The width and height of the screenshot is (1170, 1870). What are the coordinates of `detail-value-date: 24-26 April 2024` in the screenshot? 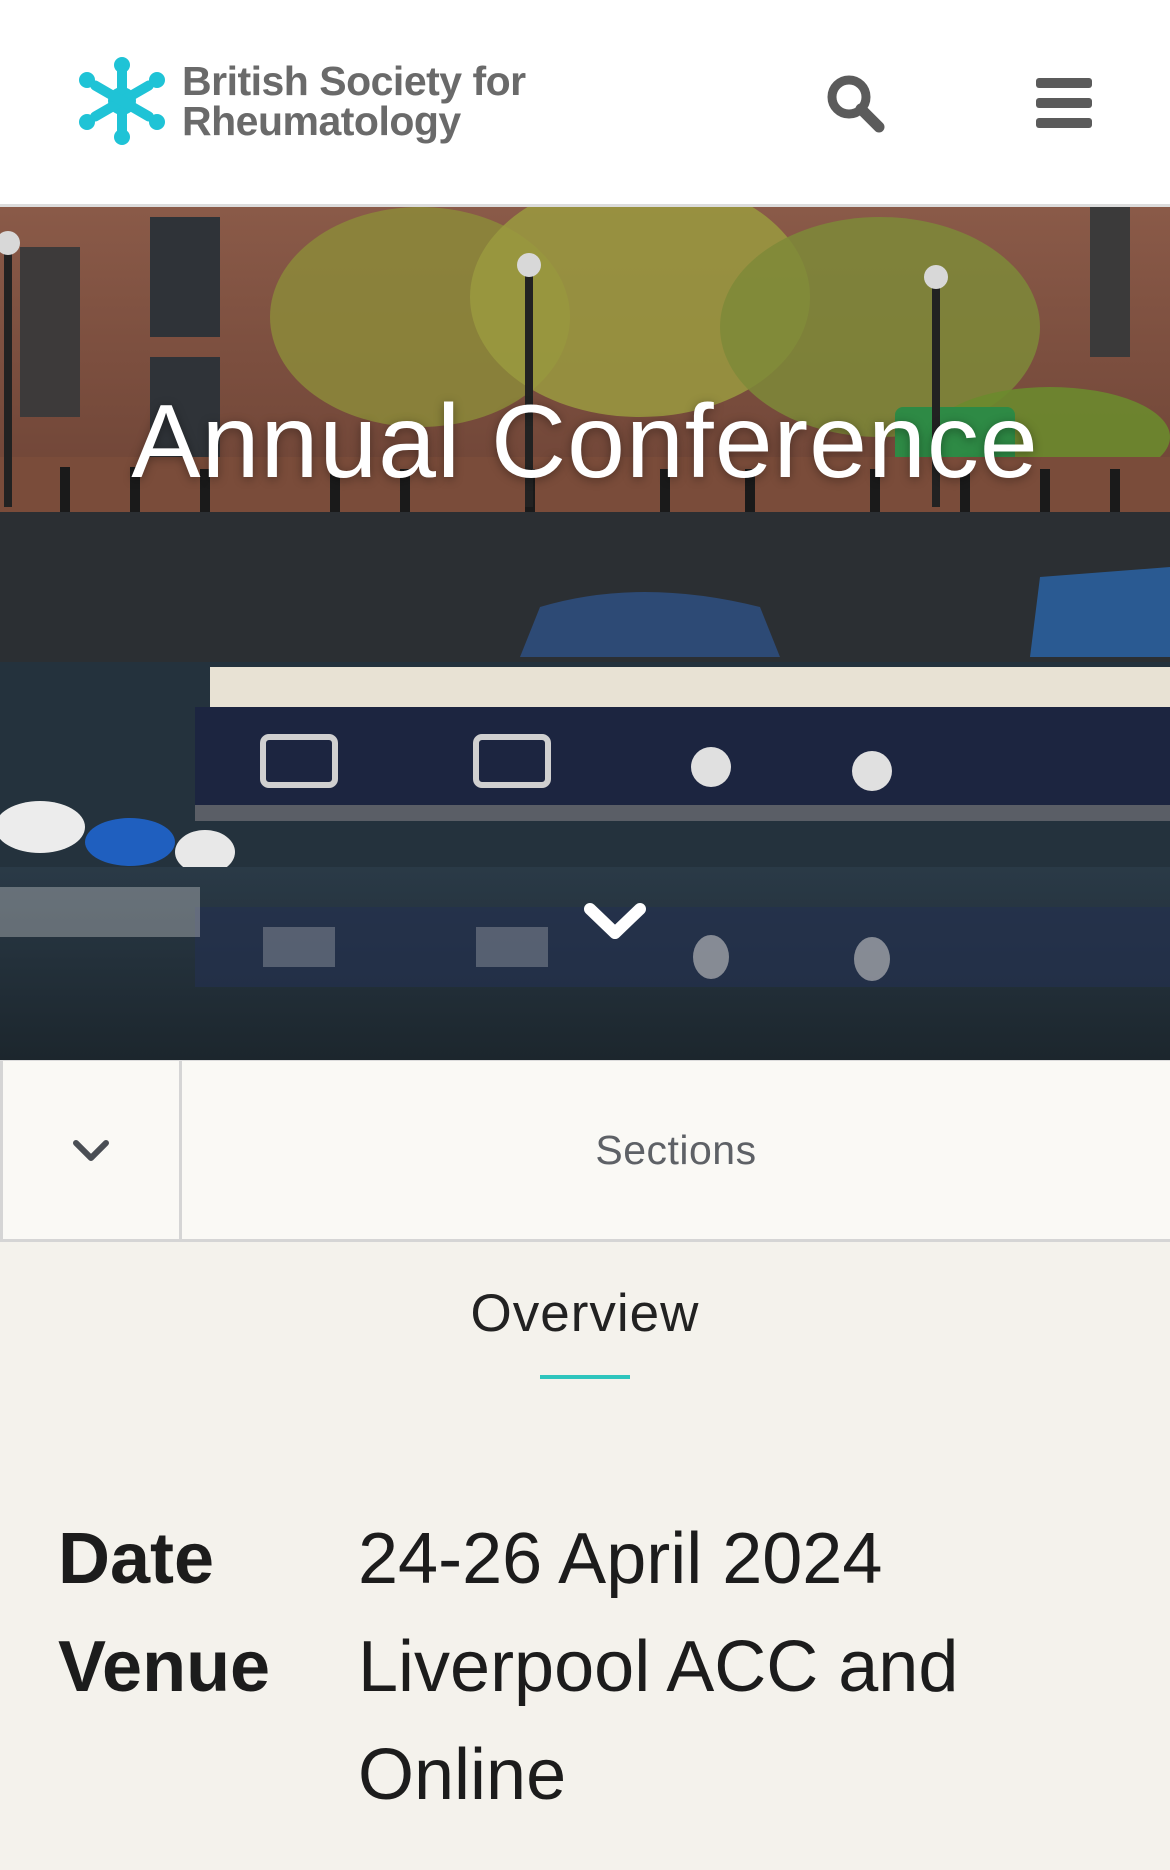 It's located at (620, 1559).